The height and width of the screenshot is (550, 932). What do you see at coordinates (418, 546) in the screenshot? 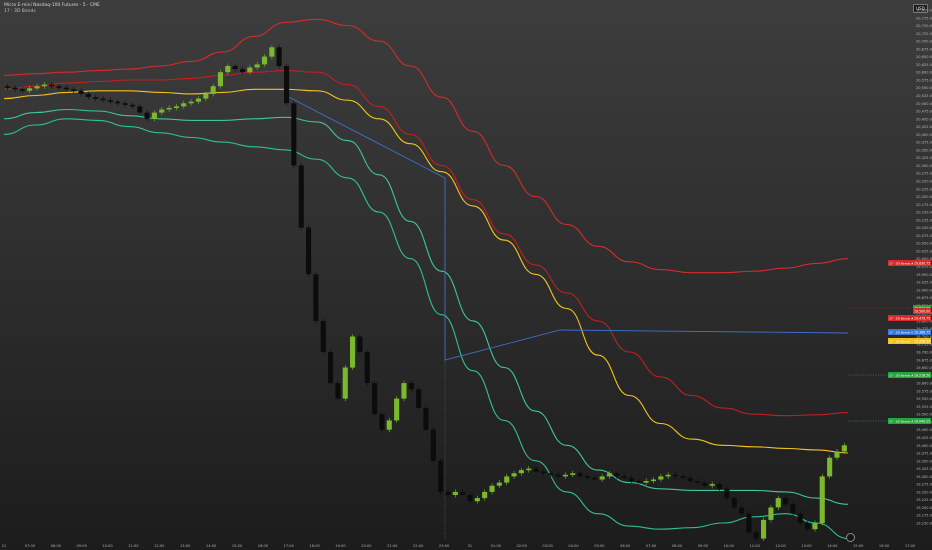
I see `time-tick: 22:00` at bounding box center [418, 546].